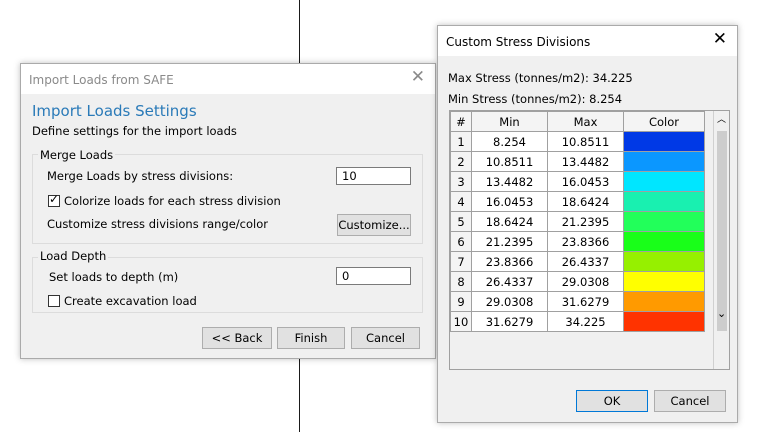 This screenshot has height=432, width=772. Describe the element at coordinates (140, 176) in the screenshot. I see `merge-by-divisions-label: Merge Loads by stress divisions:` at that location.